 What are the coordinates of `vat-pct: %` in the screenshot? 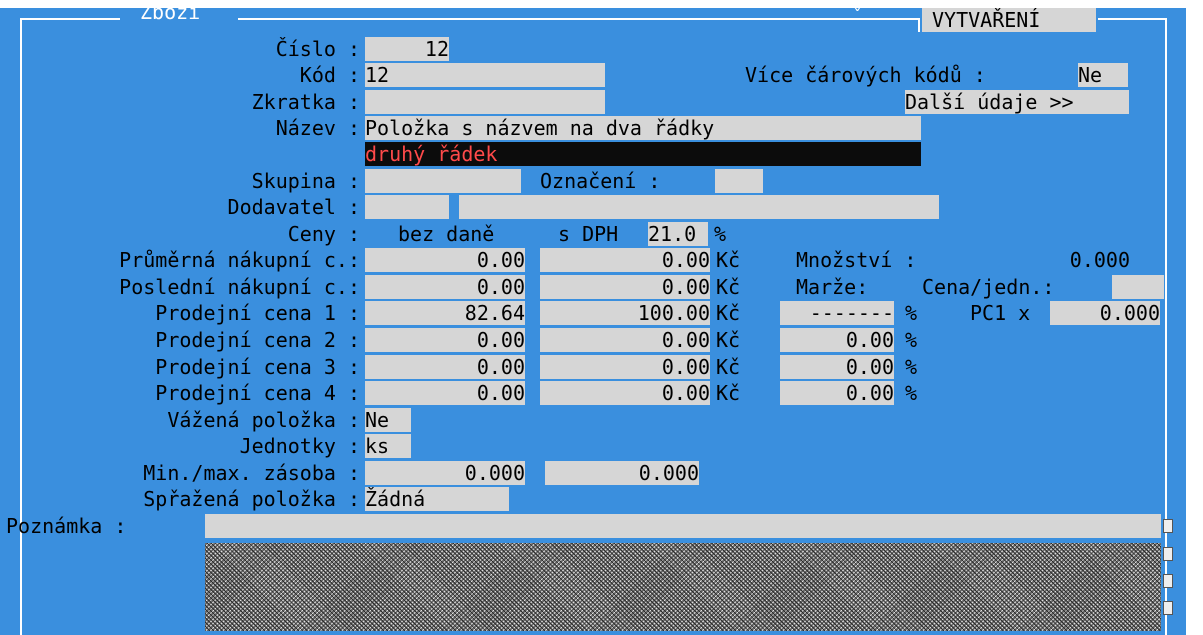 It's located at (720, 234).